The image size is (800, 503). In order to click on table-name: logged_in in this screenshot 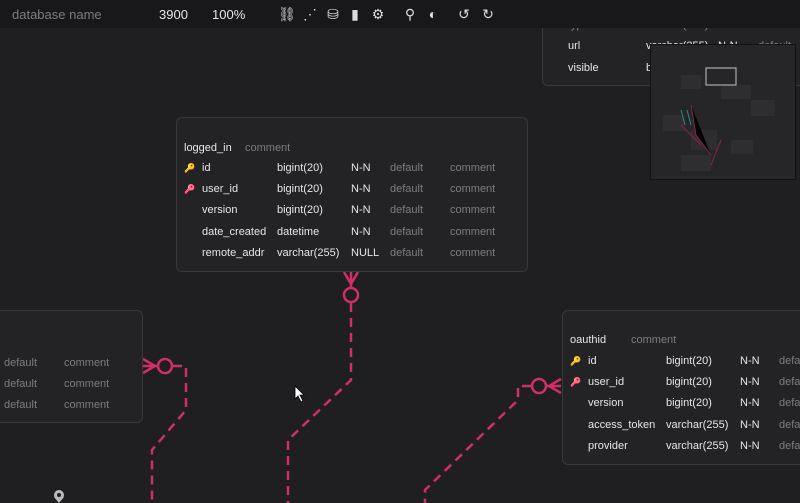, I will do `click(208, 148)`.